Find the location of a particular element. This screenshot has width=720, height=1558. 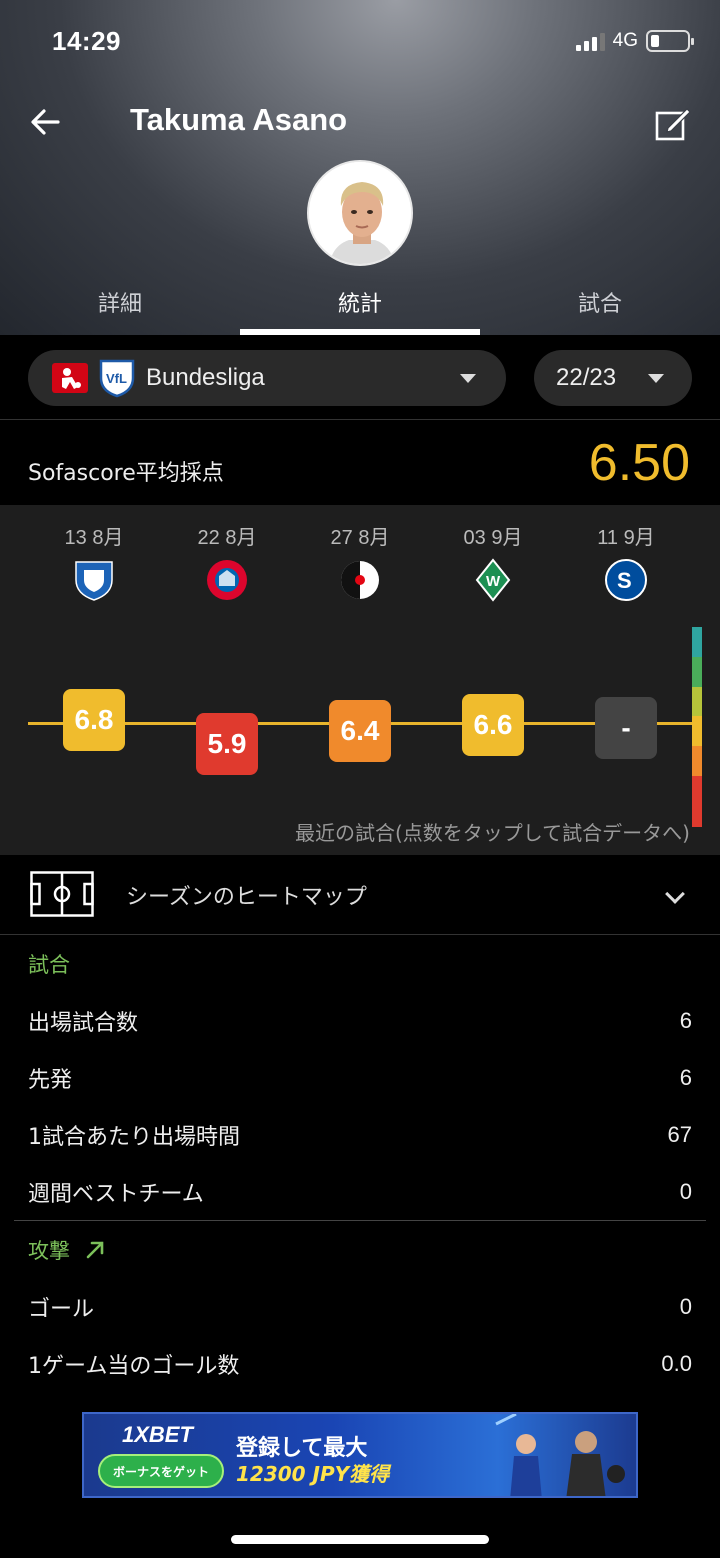

werder-icon: W is located at coordinates (493, 580).